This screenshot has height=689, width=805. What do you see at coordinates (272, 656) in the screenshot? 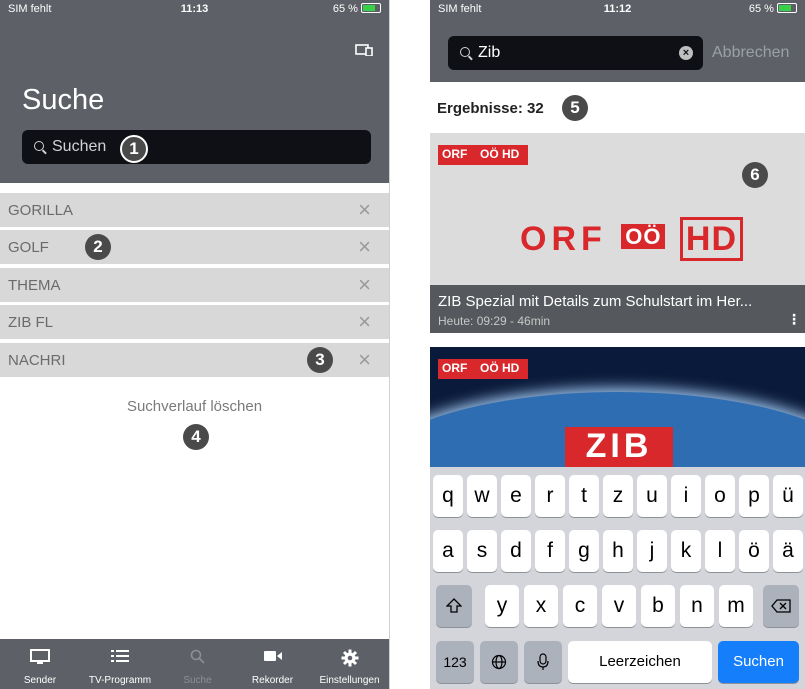
I see `camera-icon` at bounding box center [272, 656].